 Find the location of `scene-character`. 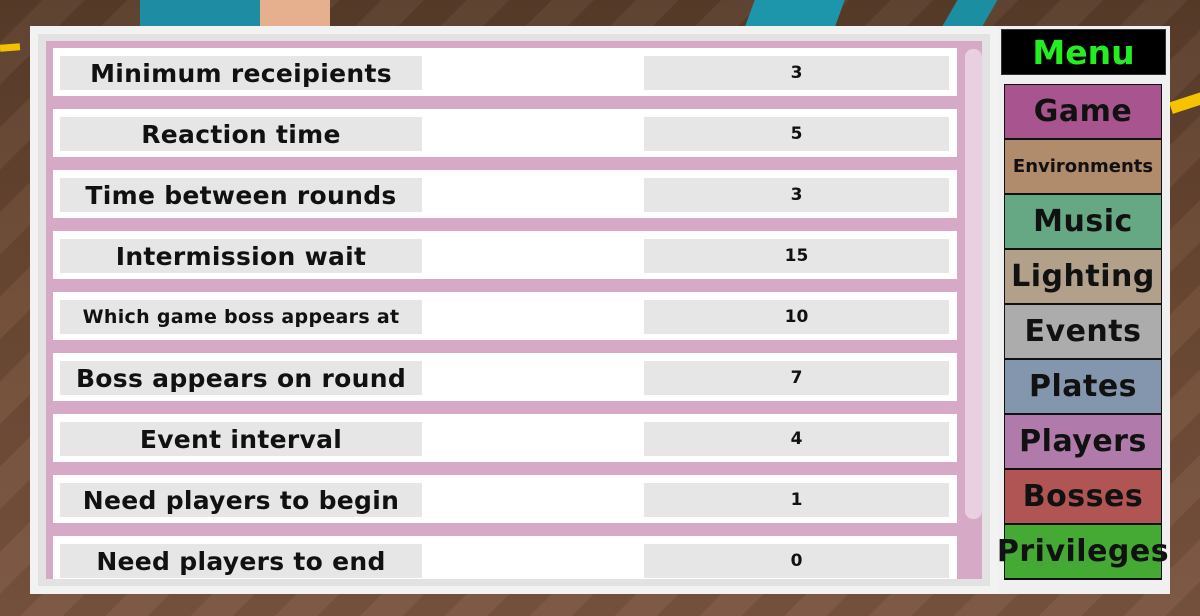

scene-character is located at coordinates (295, 13).